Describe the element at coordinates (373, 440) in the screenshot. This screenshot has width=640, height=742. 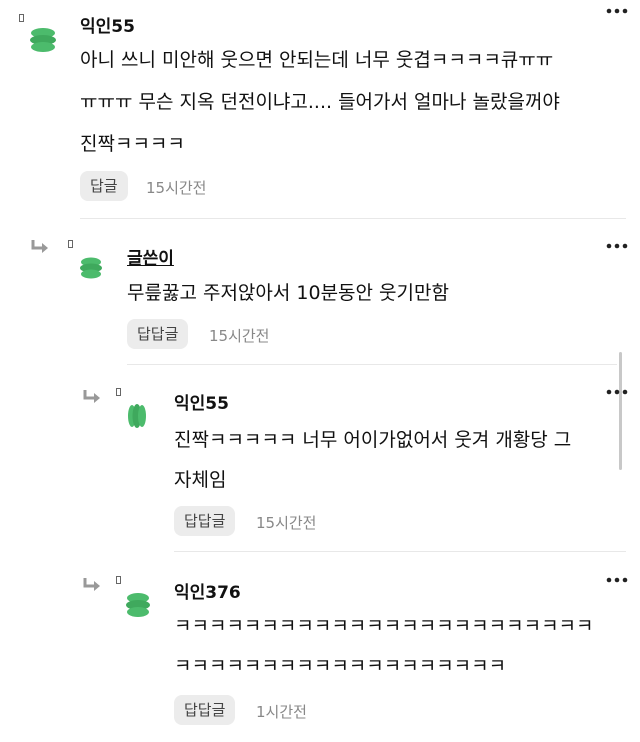
I see `comment-text-line: 진짝ㅋㅋㅋㅋㅋ 너무 어이가없어서 웃겨 개황당 그` at that location.